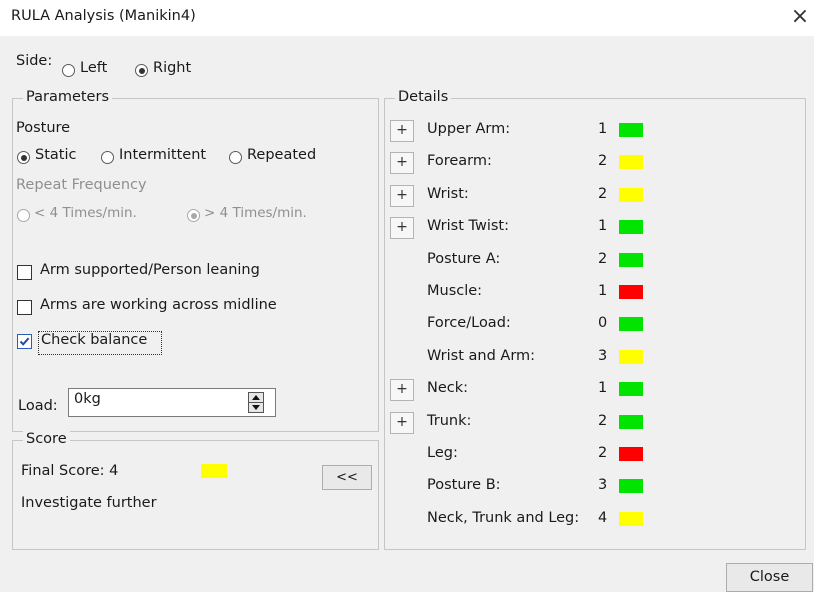  Describe the element at coordinates (193, 215) in the screenshot. I see `repeat-more-radio` at that location.